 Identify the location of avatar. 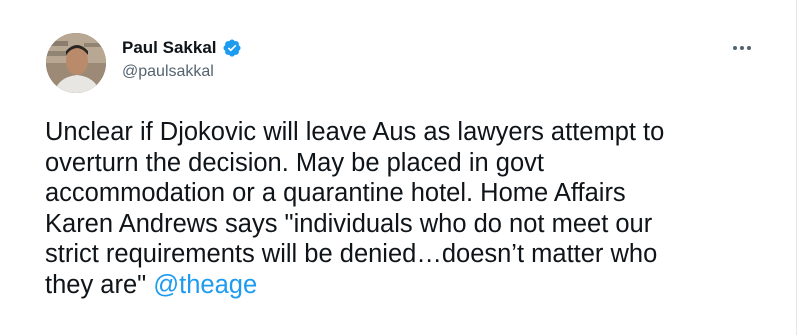
(76, 63).